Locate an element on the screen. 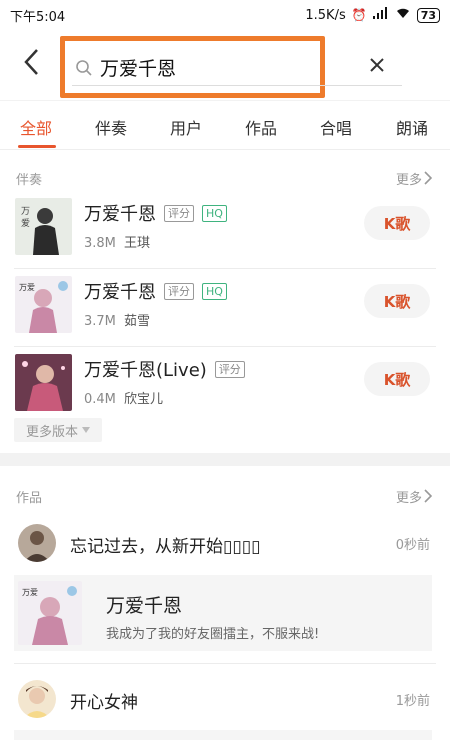 The image size is (450, 740). search-input is located at coordinates (225, 67).